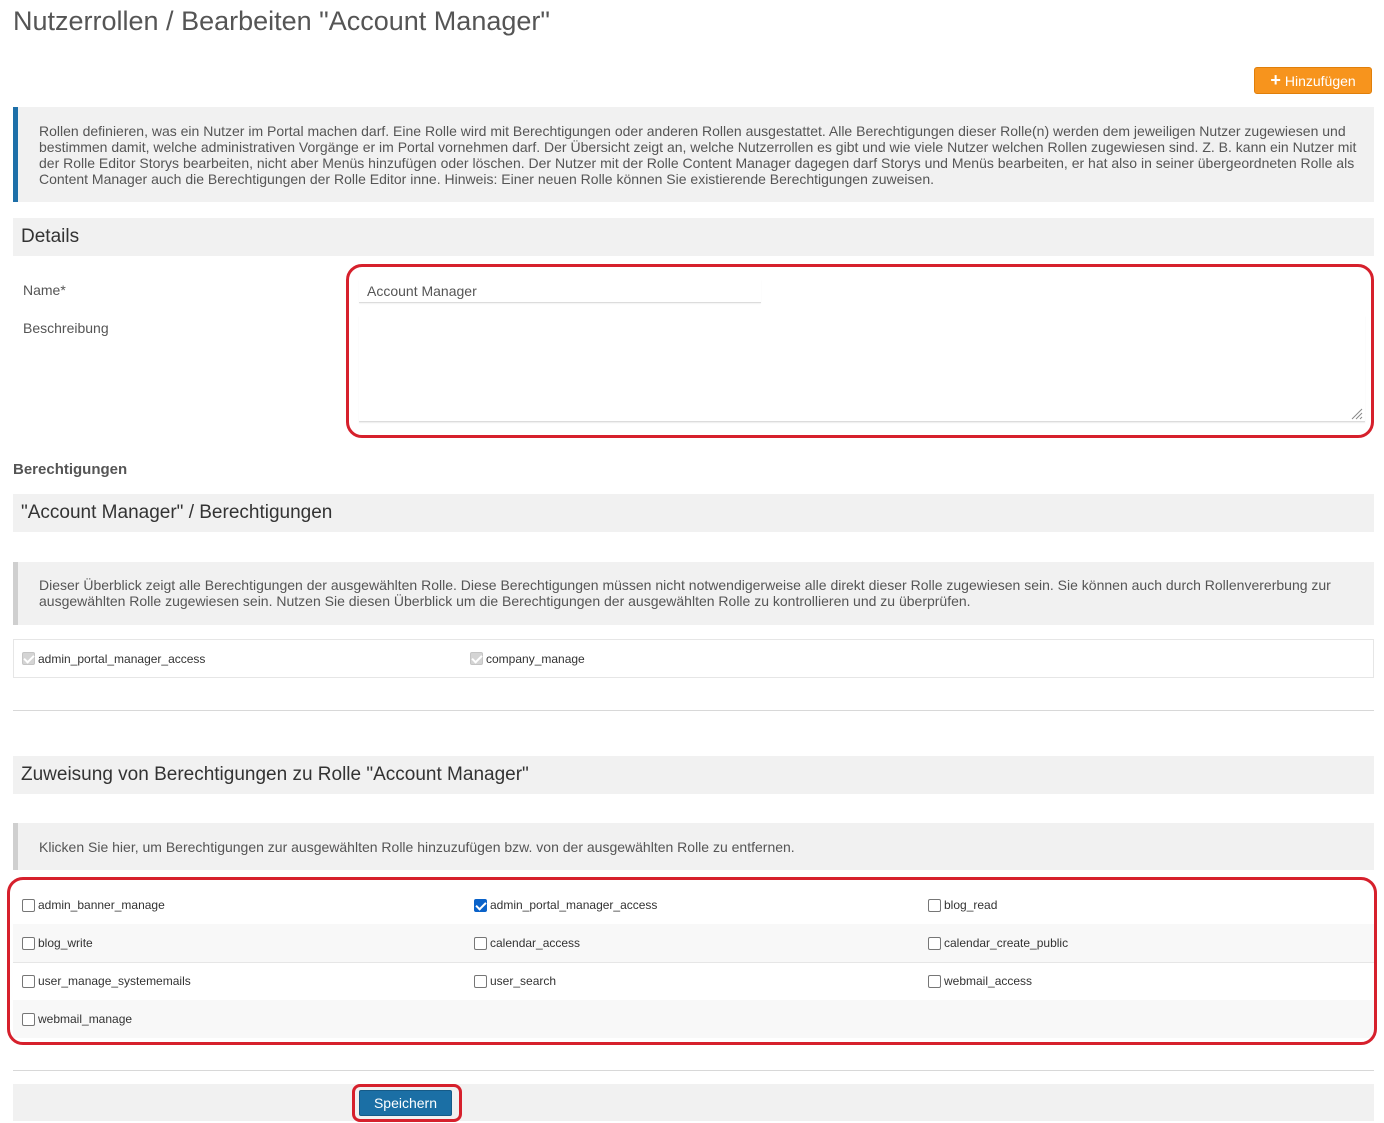 Image resolution: width=1384 pixels, height=1123 pixels. I want to click on permission-option: blog_read, so click(962, 905).